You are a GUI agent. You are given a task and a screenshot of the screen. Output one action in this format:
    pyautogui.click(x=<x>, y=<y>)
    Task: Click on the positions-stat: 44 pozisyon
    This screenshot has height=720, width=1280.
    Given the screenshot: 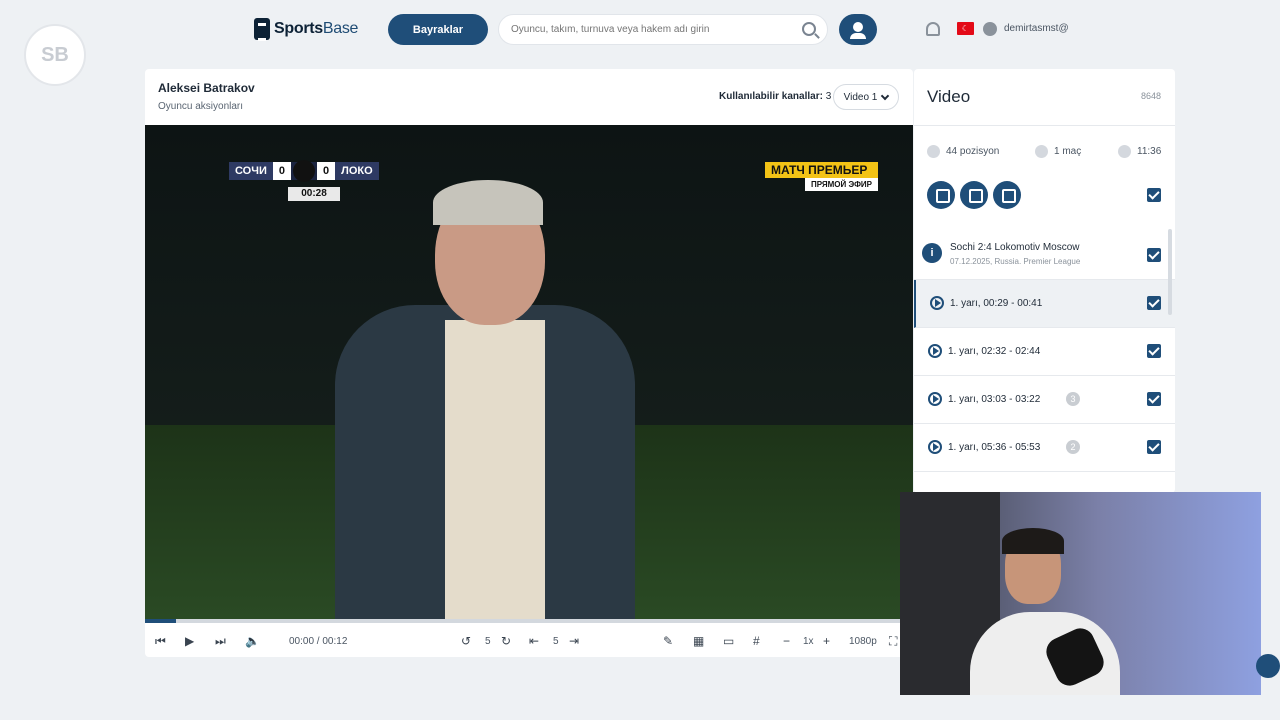 What is the action you would take?
    pyautogui.click(x=963, y=151)
    